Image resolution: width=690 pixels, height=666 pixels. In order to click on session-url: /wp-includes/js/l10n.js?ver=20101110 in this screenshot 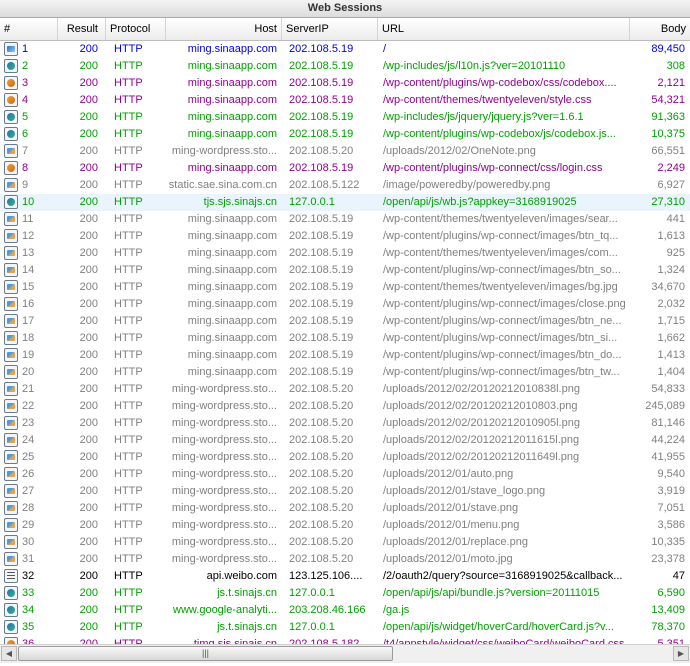, I will do `click(474, 66)`.